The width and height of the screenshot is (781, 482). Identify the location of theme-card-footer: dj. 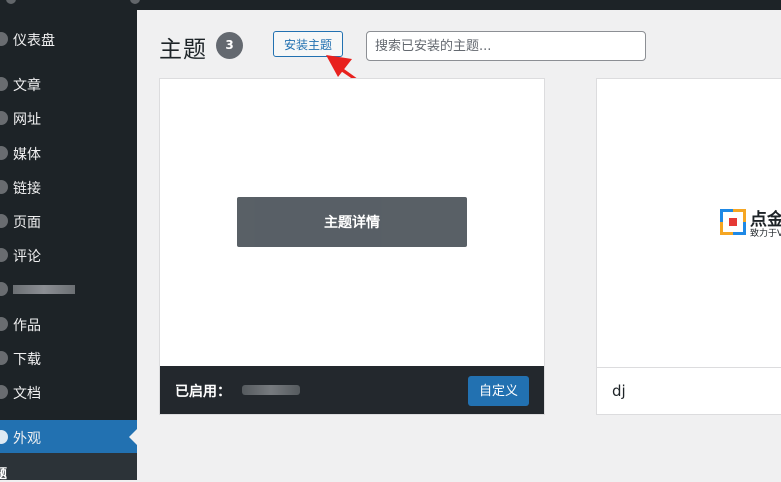
(689, 391).